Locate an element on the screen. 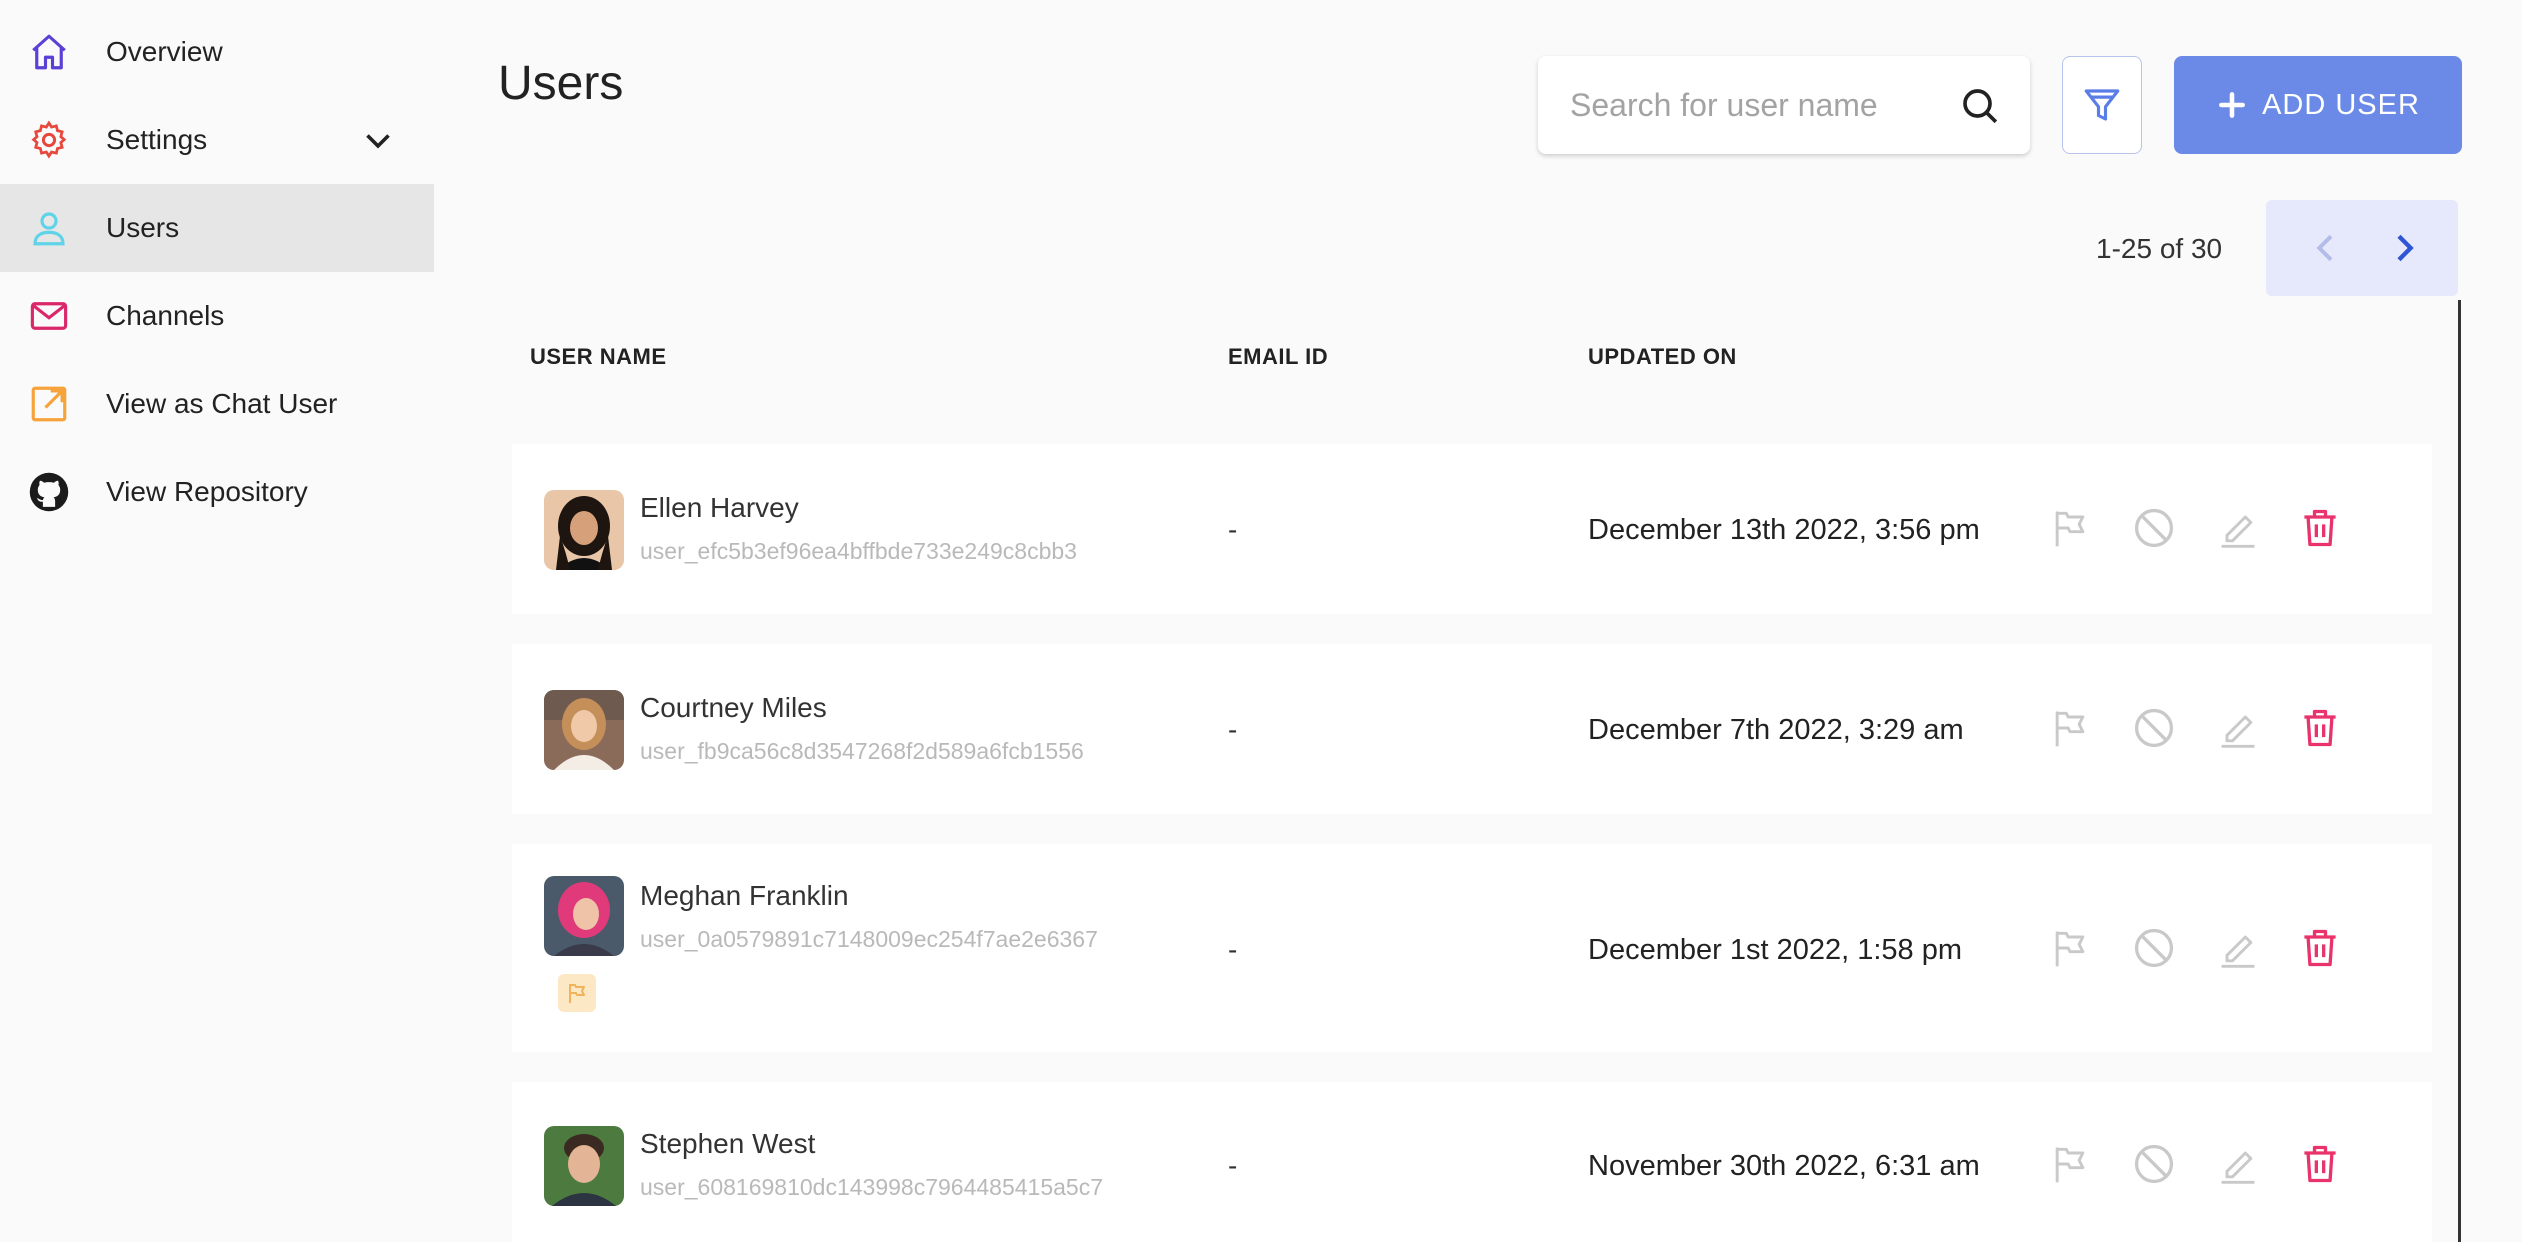 Image resolution: width=2522 pixels, height=1242 pixels. home-icon is located at coordinates (49, 52).